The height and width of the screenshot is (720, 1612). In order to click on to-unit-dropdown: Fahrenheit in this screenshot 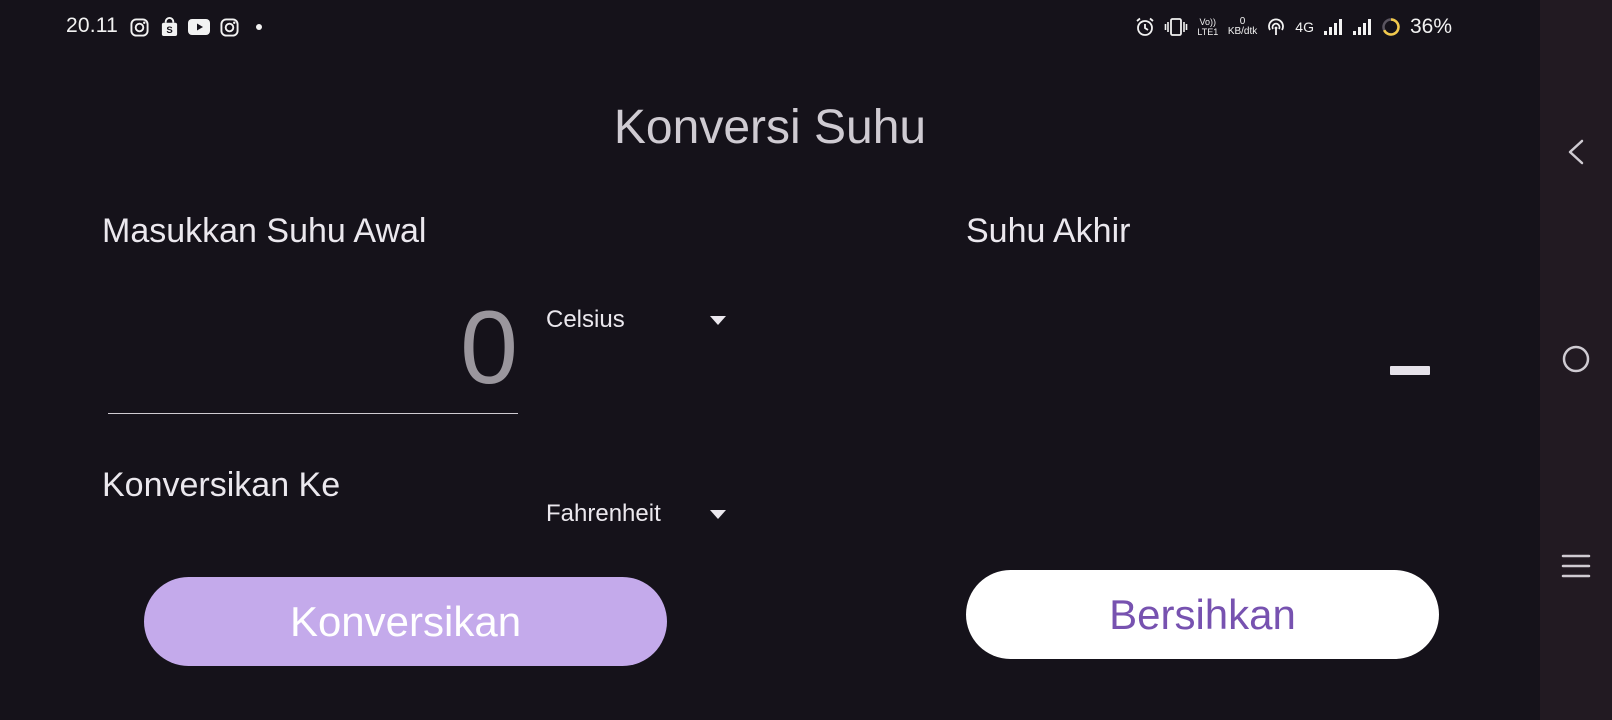, I will do `click(641, 514)`.